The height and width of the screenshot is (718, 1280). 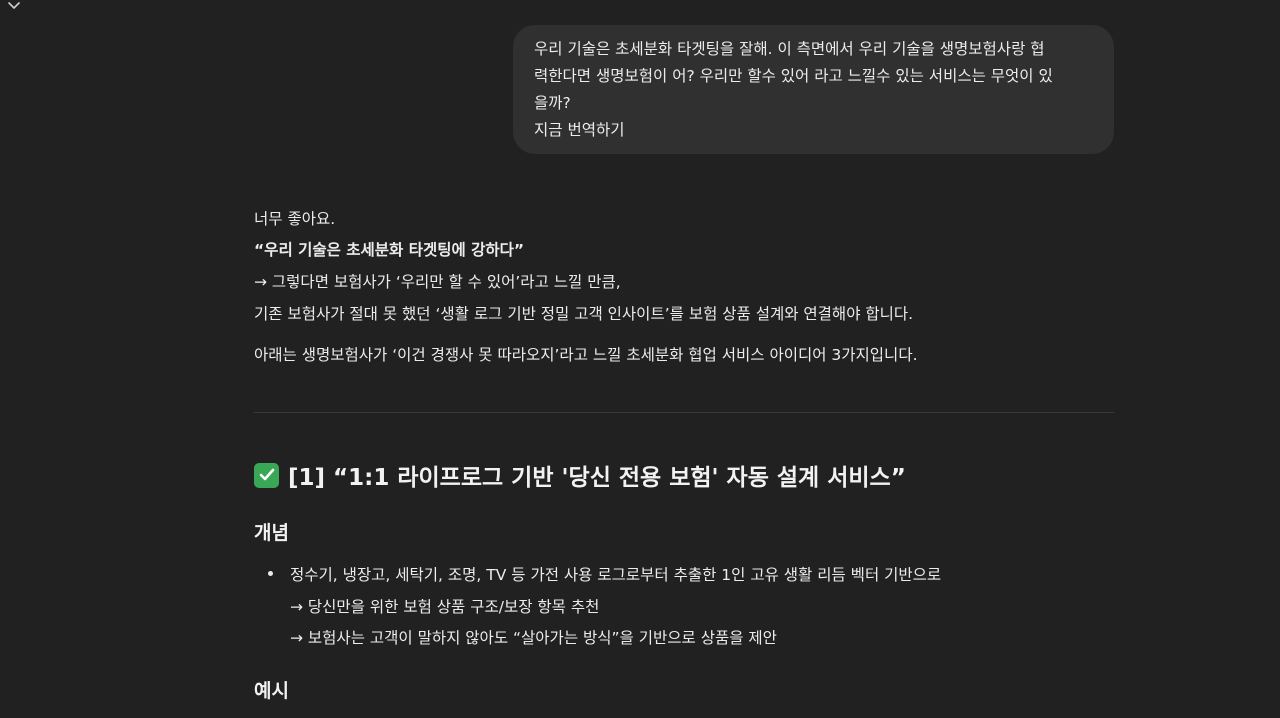 What do you see at coordinates (437, 282) in the screenshot?
I see `arrow-text: → 그렇다면 보험사가 ‘우리만 할 수 있어’라고 느낄 만큼,` at bounding box center [437, 282].